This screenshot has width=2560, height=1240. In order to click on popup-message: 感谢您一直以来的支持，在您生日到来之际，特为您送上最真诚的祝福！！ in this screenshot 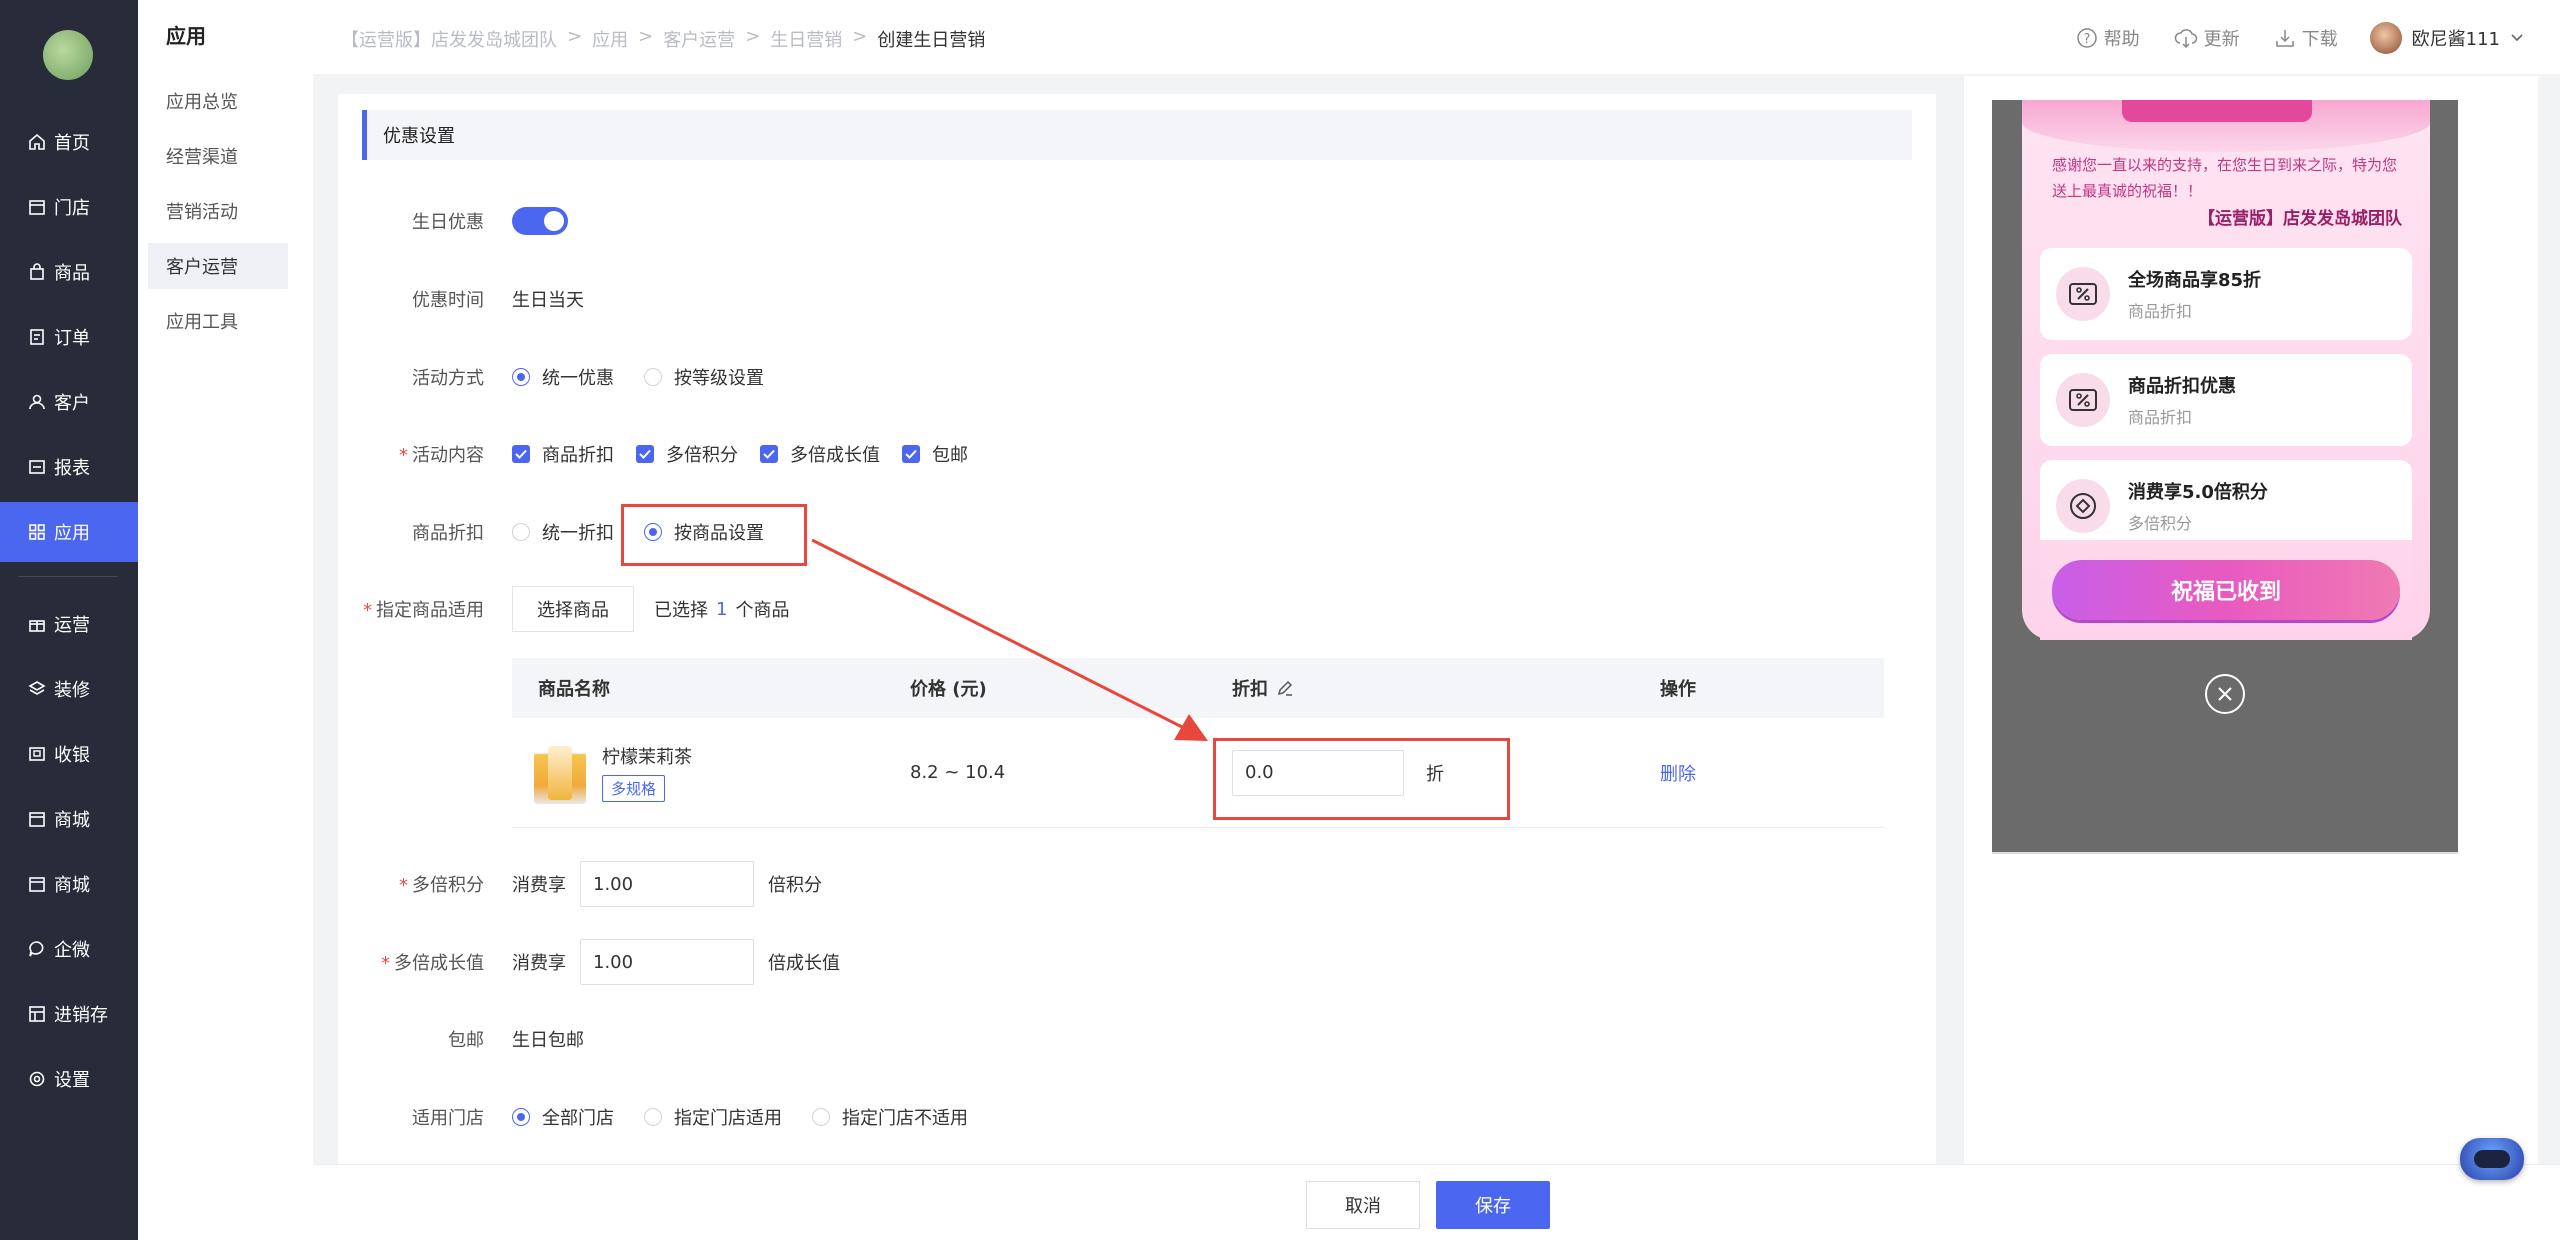, I will do `click(2225, 178)`.